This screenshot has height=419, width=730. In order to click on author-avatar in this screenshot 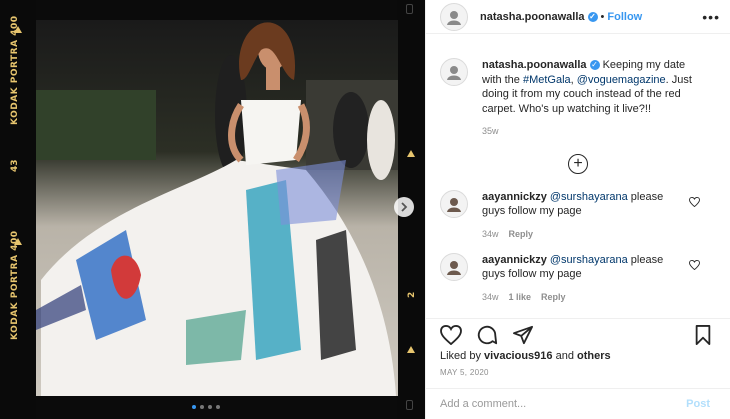, I will do `click(454, 16)`.